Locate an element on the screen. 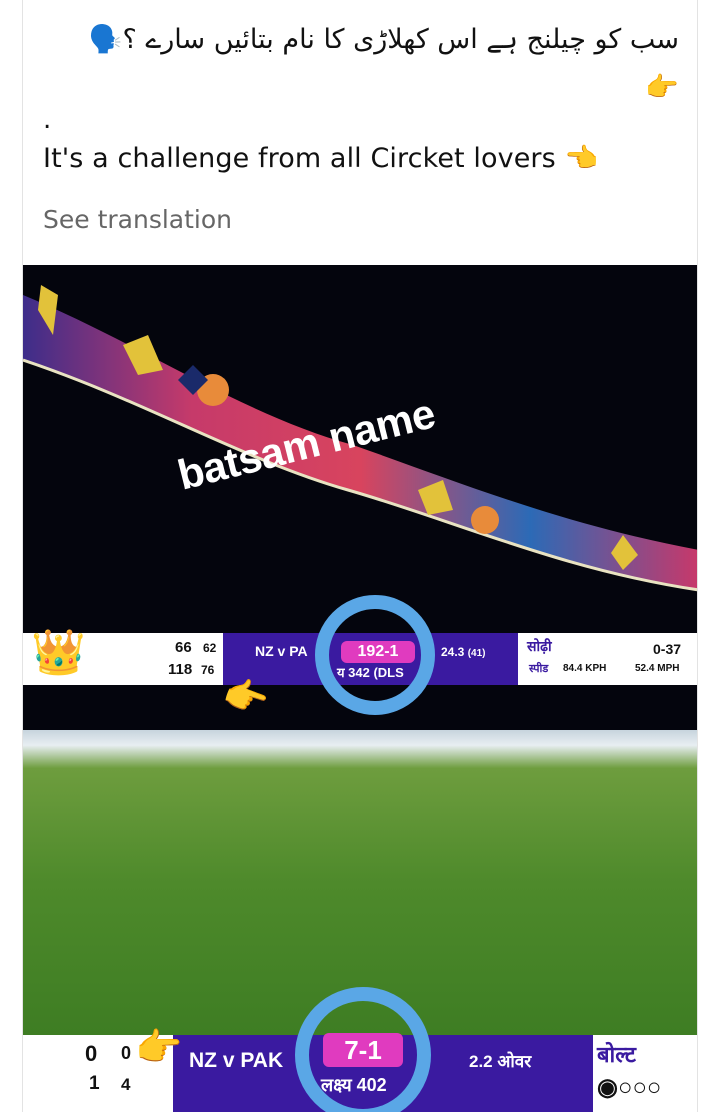 This screenshot has height=1112, width=720. top-bowler-figures: 0-37 is located at coordinates (667, 649).